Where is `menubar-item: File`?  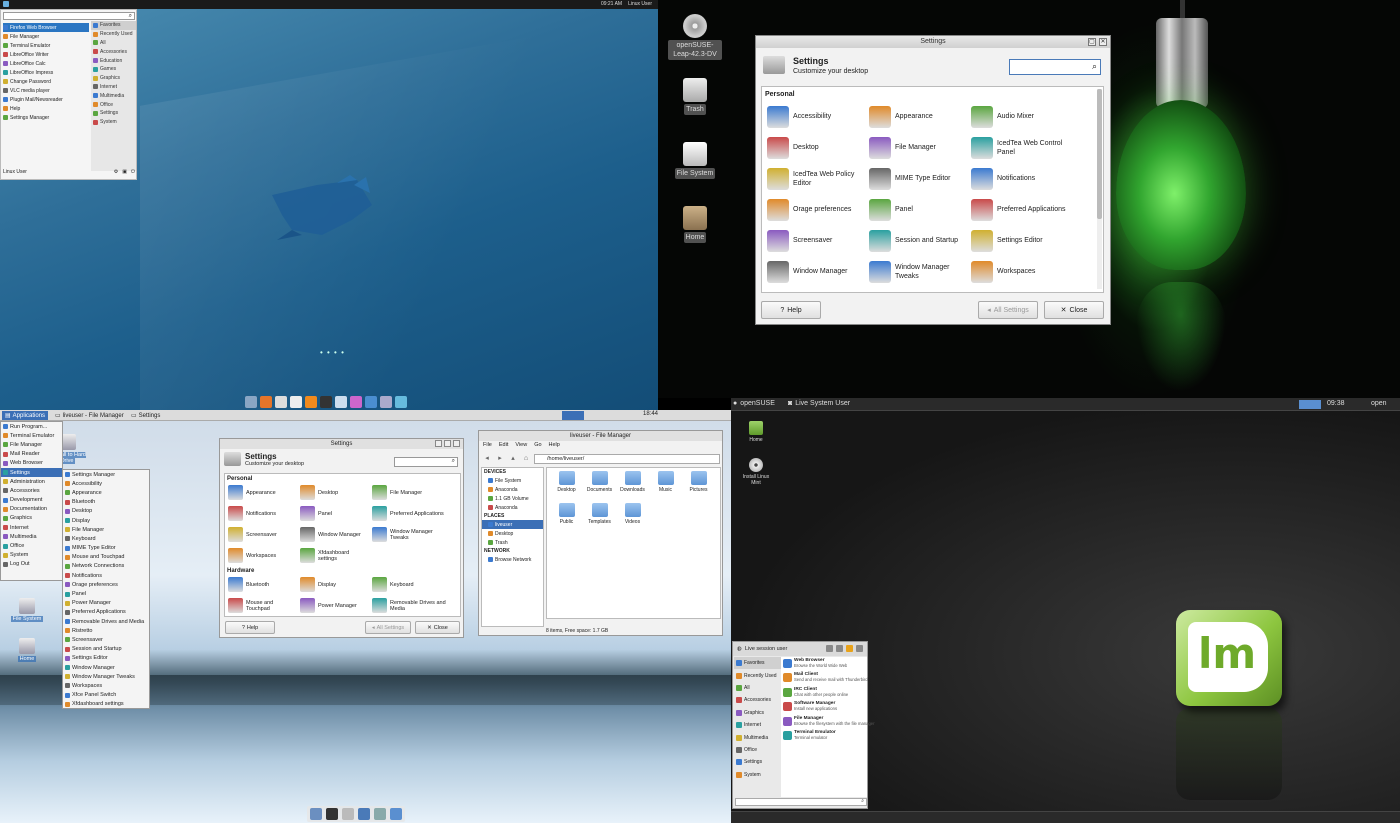 menubar-item: File is located at coordinates (487, 445).